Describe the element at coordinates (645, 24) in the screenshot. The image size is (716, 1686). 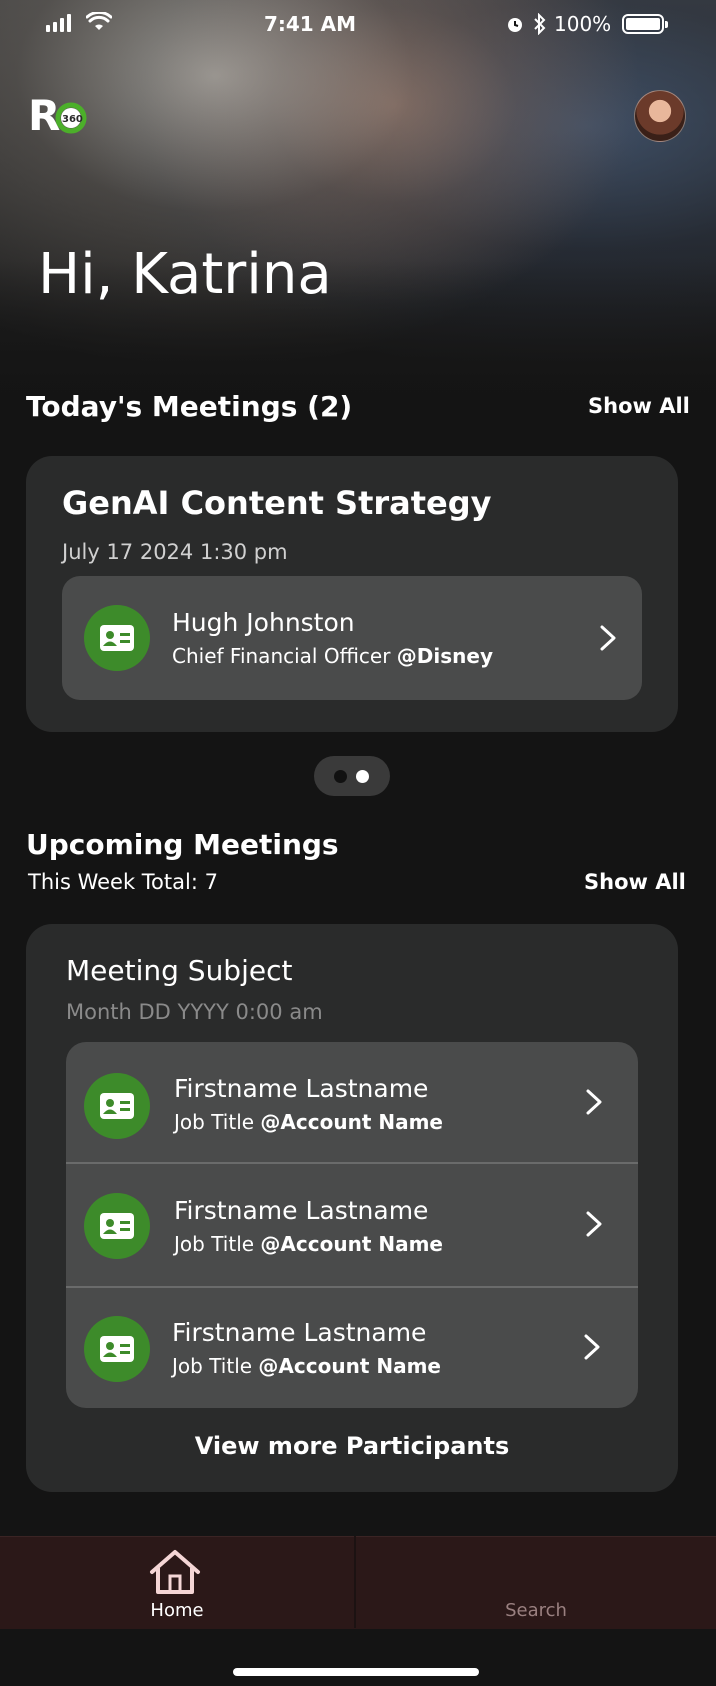
I see `battery-icon` at that location.